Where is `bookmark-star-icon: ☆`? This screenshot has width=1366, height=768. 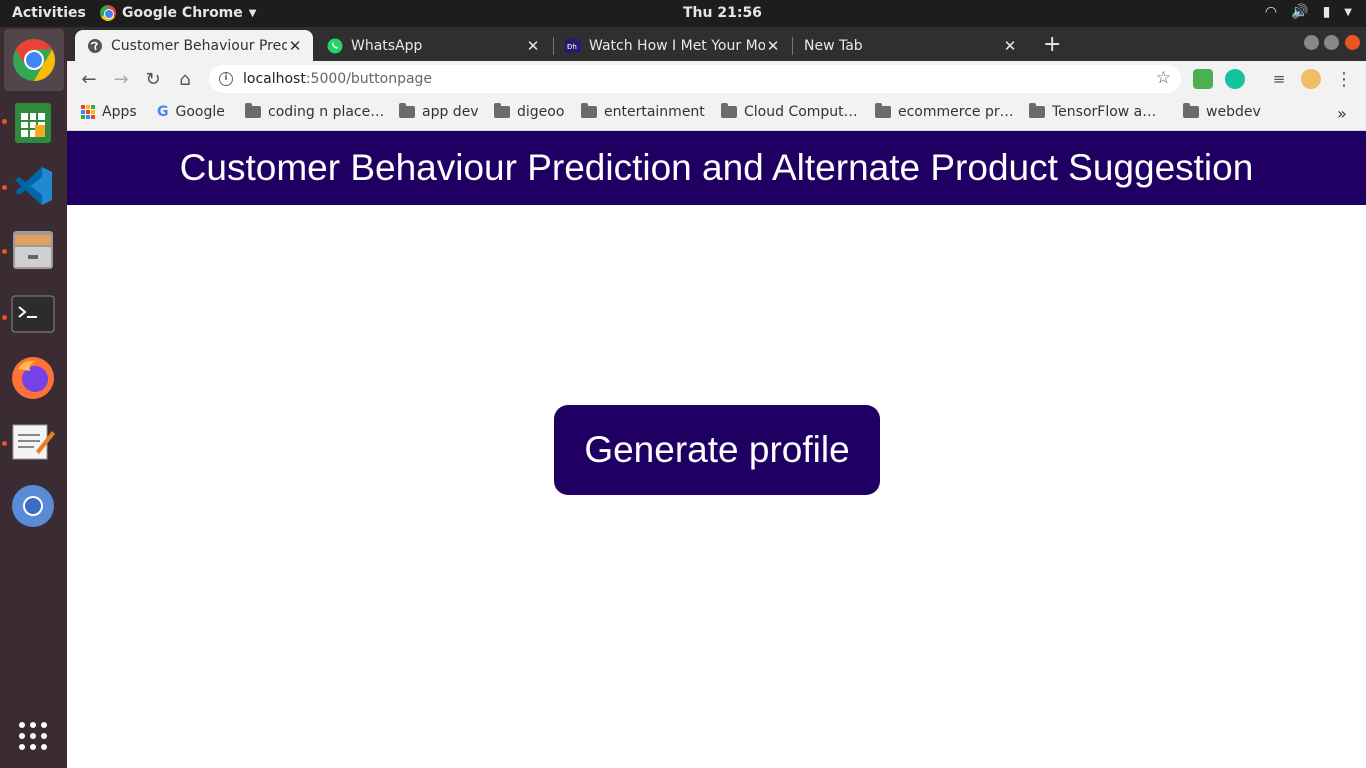 bookmark-star-icon: ☆ is located at coordinates (1163, 78).